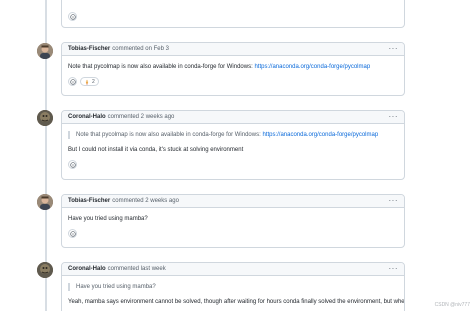 The image size is (474, 311). What do you see at coordinates (233, 269) in the screenshot?
I see `comment-header: Coronal-Halo commented last week ···` at bounding box center [233, 269].